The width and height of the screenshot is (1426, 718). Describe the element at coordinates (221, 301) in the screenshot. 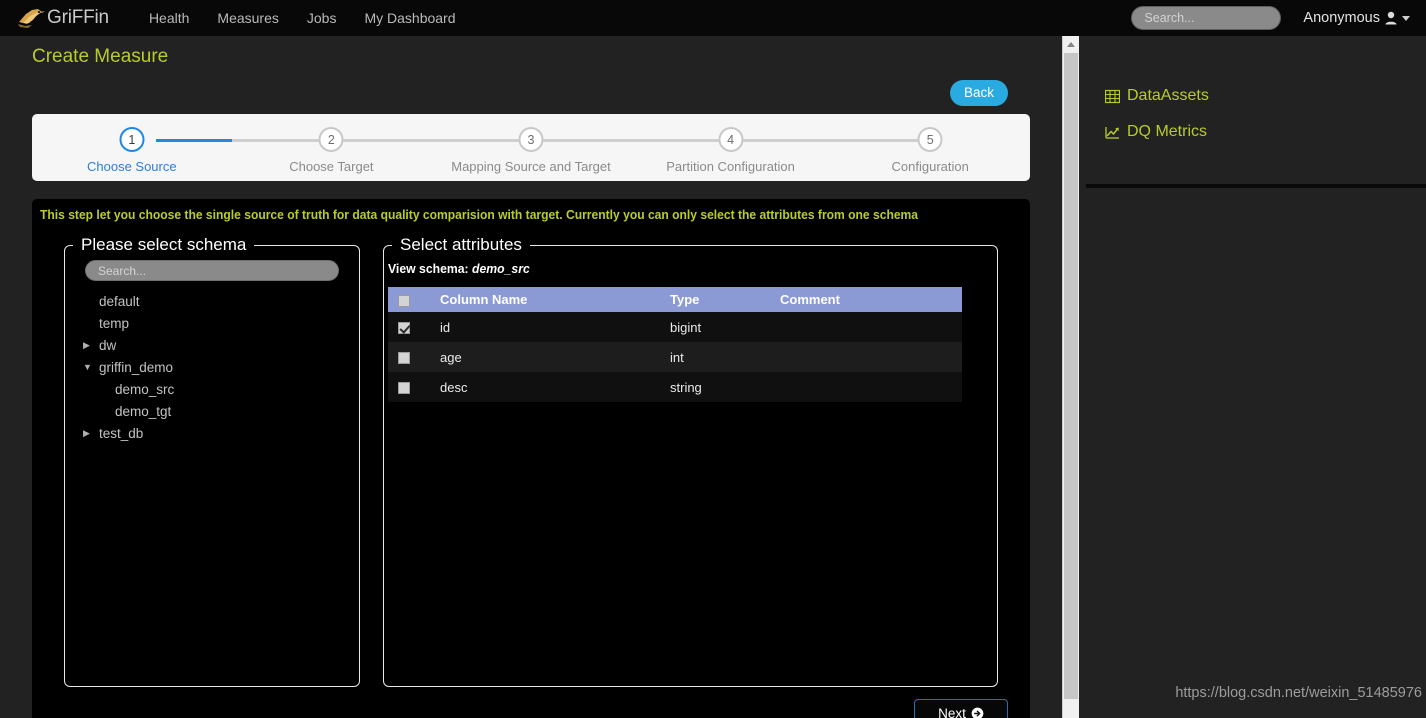

I see `tree-item-default: ▶ default` at that location.